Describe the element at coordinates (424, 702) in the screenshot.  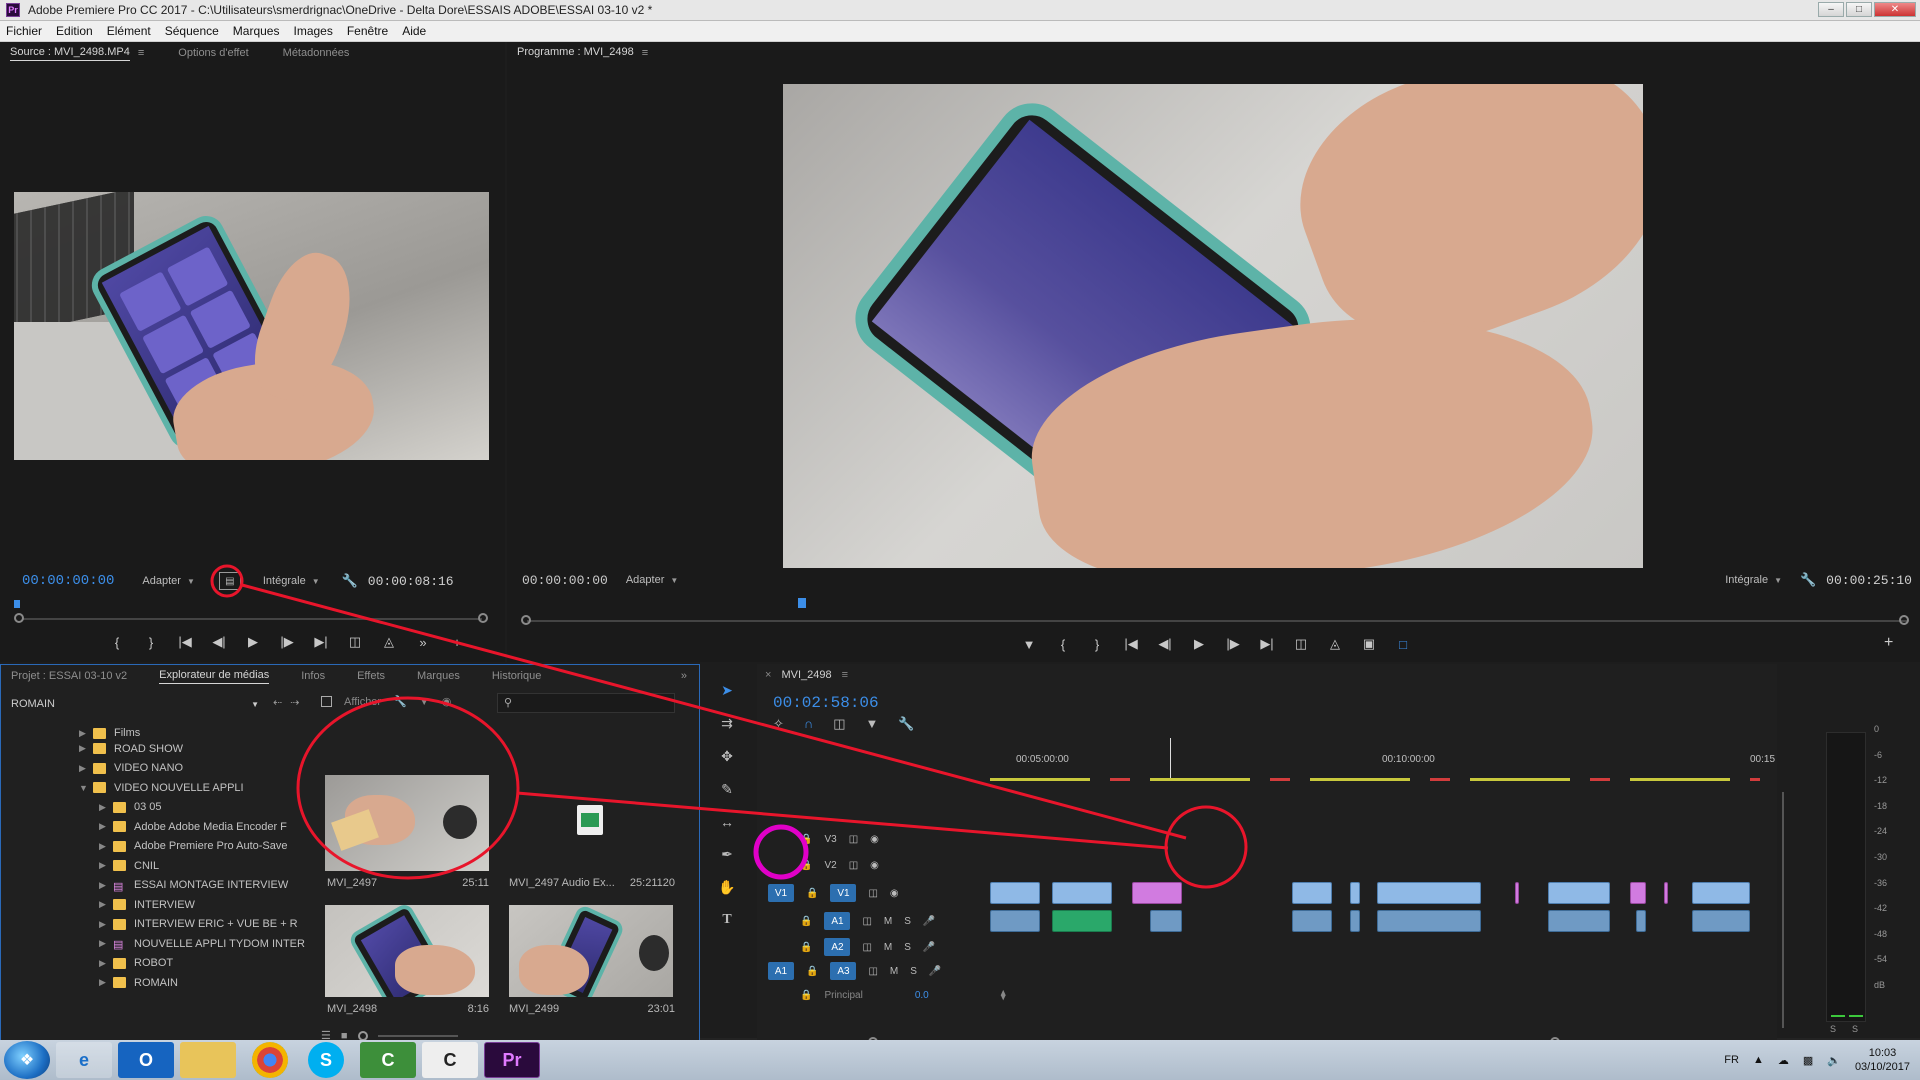
I see `filter-icon: ▼` at that location.